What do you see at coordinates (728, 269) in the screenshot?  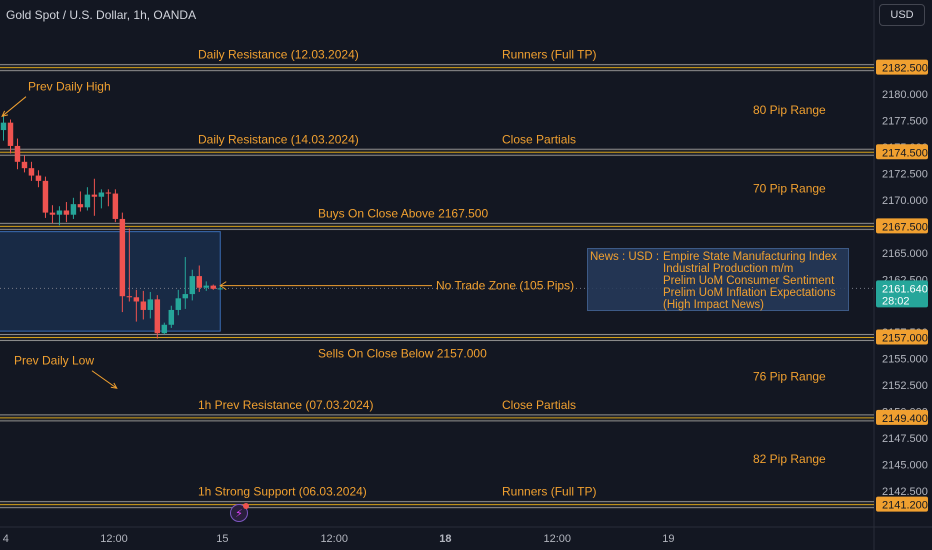 I see `news-item: Industrial Production m/m` at bounding box center [728, 269].